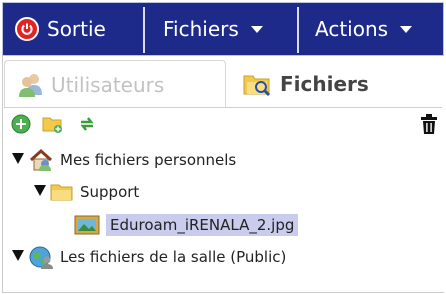 Image resolution: width=446 pixels, height=294 pixels. Describe the element at coordinates (108, 84) in the screenshot. I see `tab-users-label: Utilisateurs` at that location.